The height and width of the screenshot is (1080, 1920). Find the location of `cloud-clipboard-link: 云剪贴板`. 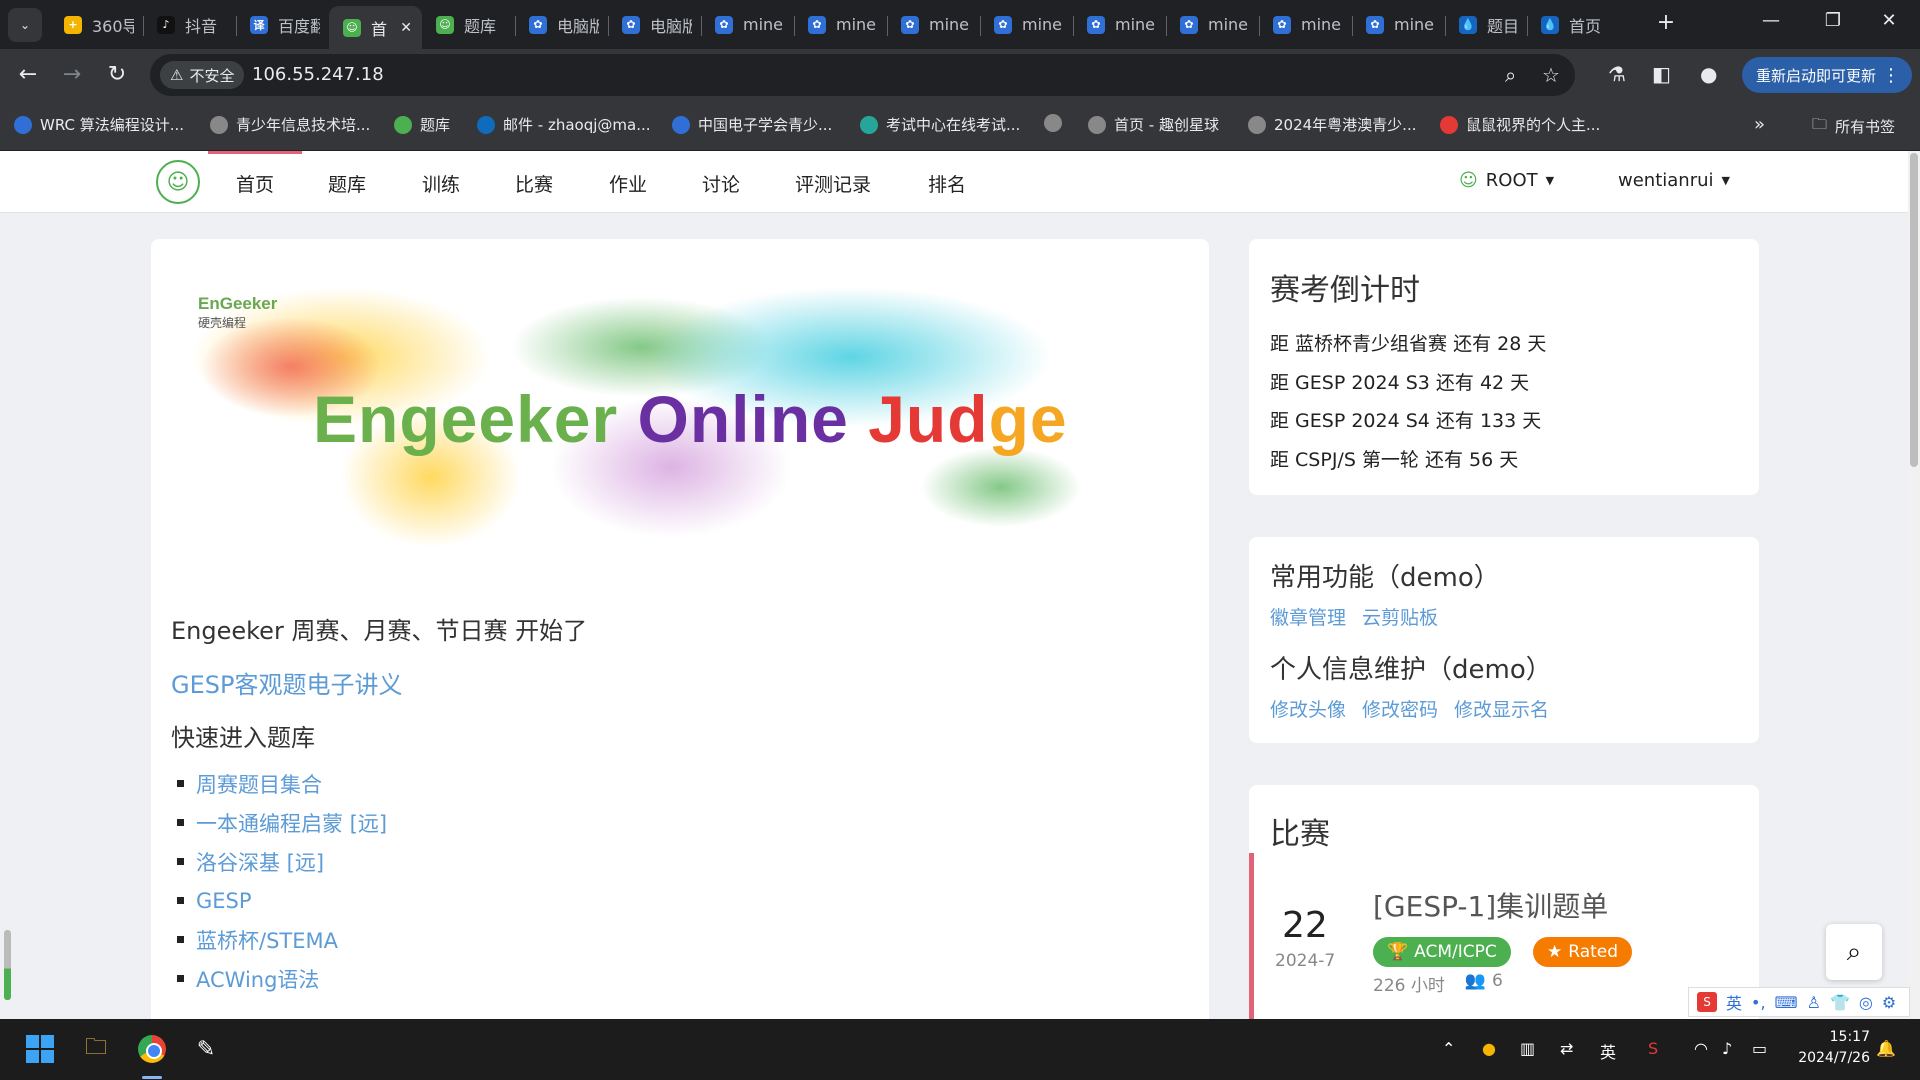

cloud-clipboard-link: 云剪贴板 is located at coordinates (1400, 616).